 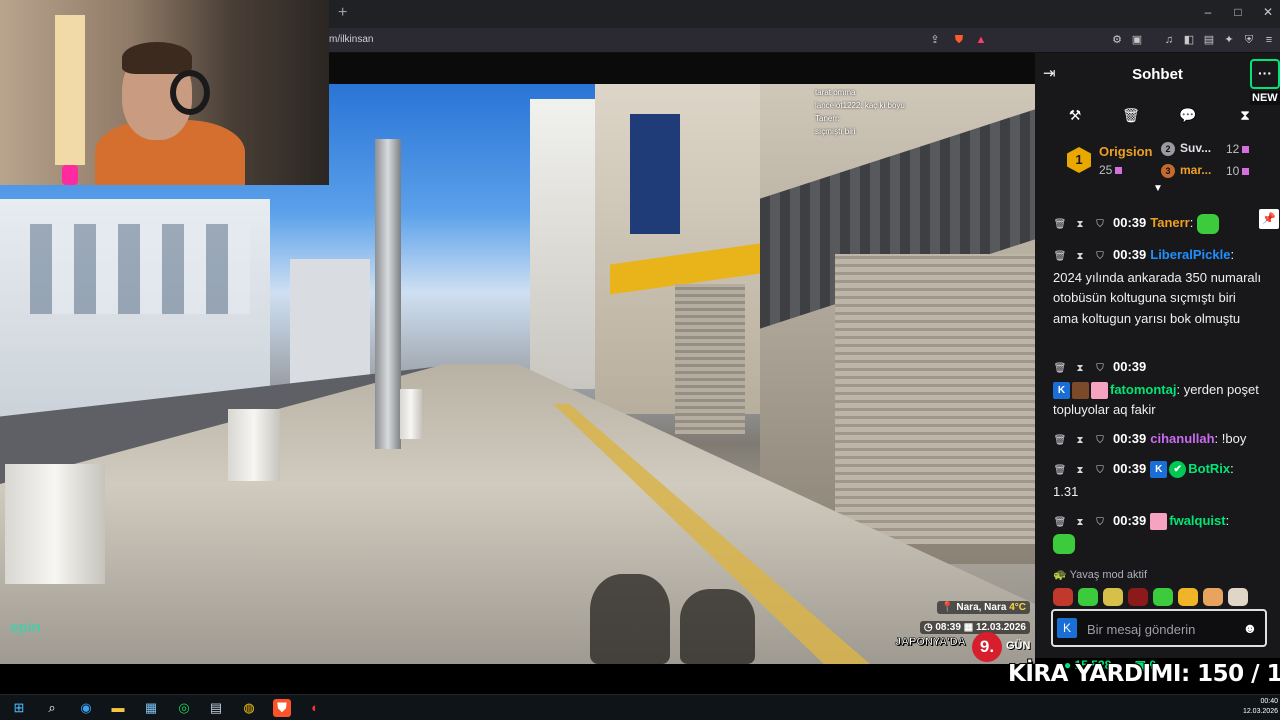 What do you see at coordinates (1137, 40) in the screenshot?
I see `screenshot-icon: ▣` at bounding box center [1137, 40].